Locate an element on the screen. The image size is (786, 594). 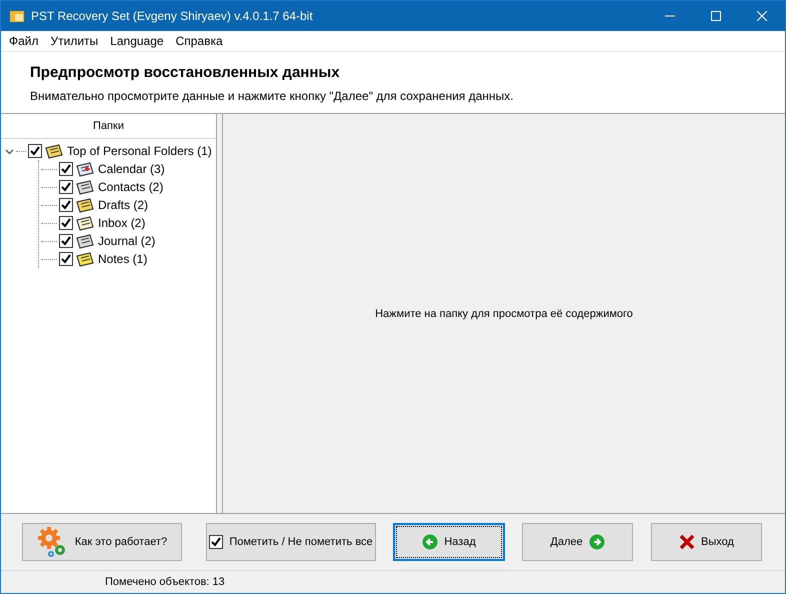
select-all-button: Пометить / Не пометить все is located at coordinates (291, 542).